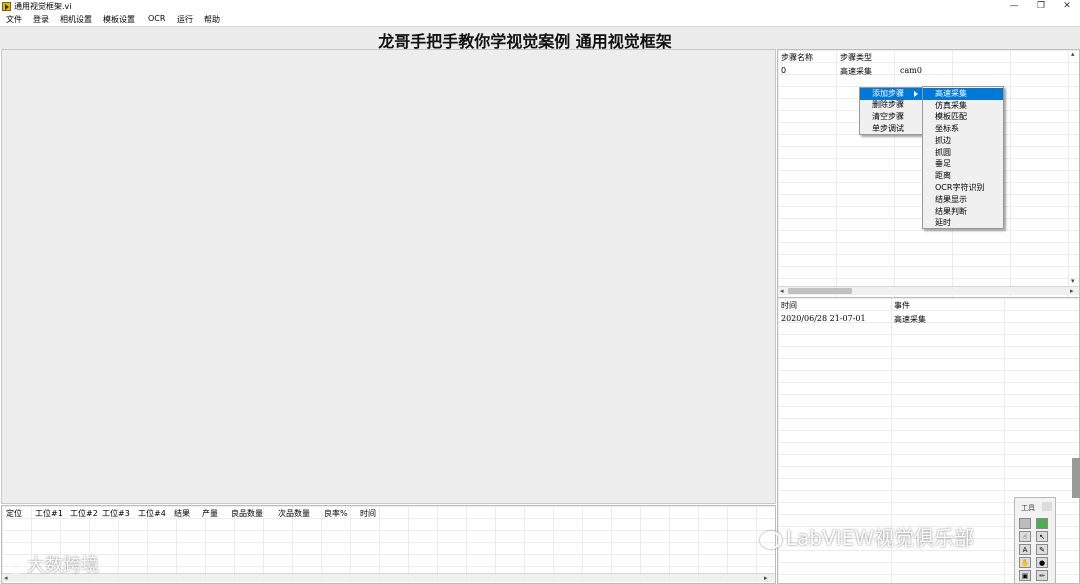  What do you see at coordinates (63, 565) in the screenshot?
I see `watermark-left-text: 大数跨境` at bounding box center [63, 565].